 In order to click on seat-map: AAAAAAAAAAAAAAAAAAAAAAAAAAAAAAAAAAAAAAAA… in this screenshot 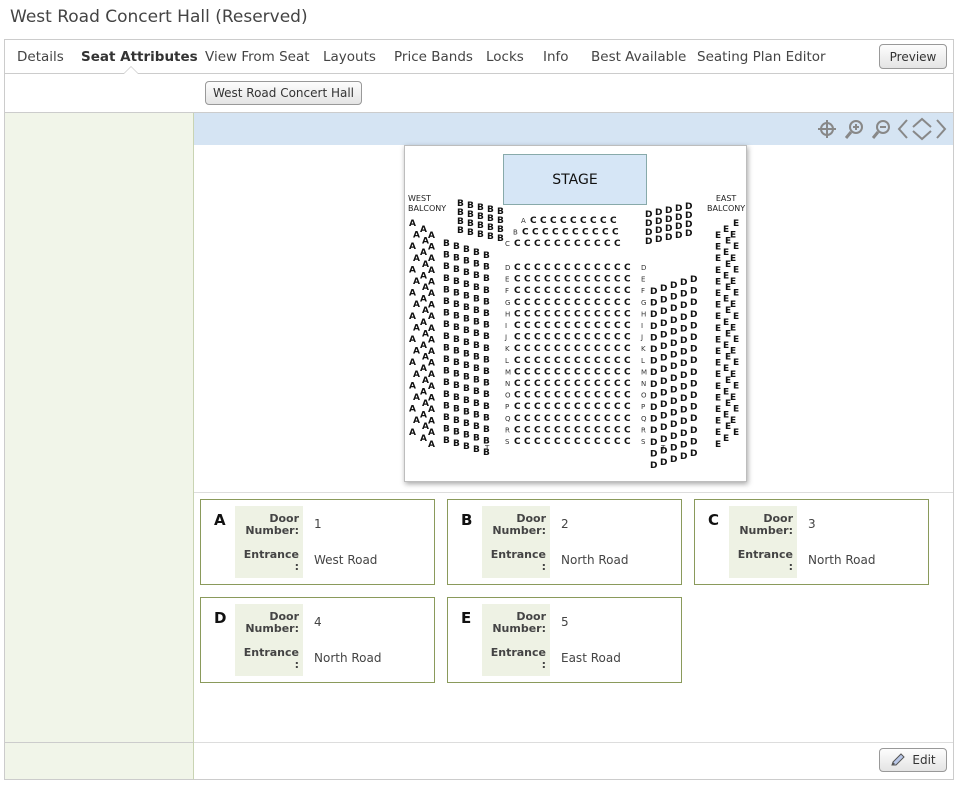, I will do `click(575, 313)`.